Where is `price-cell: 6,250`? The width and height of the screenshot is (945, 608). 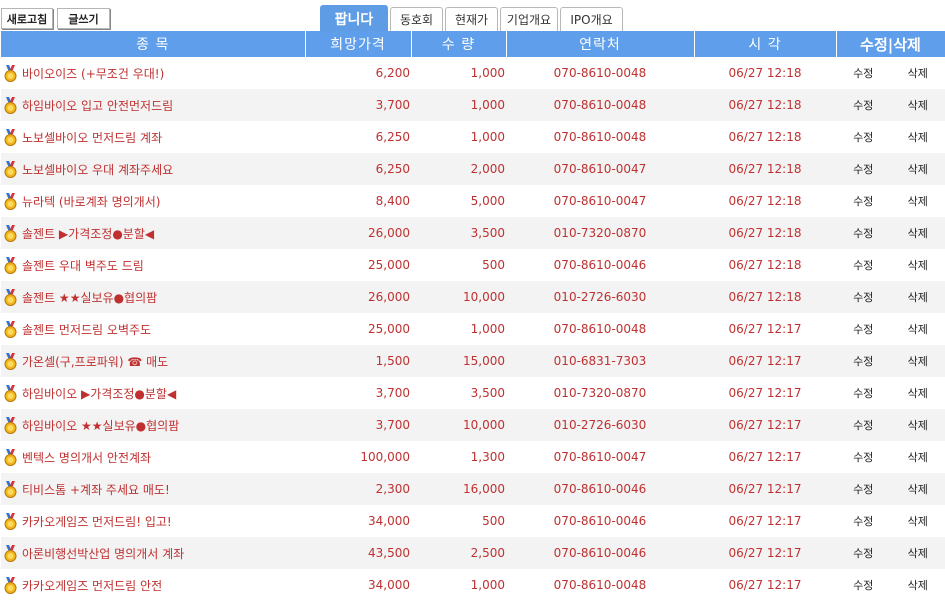
price-cell: 6,250 is located at coordinates (392, 137).